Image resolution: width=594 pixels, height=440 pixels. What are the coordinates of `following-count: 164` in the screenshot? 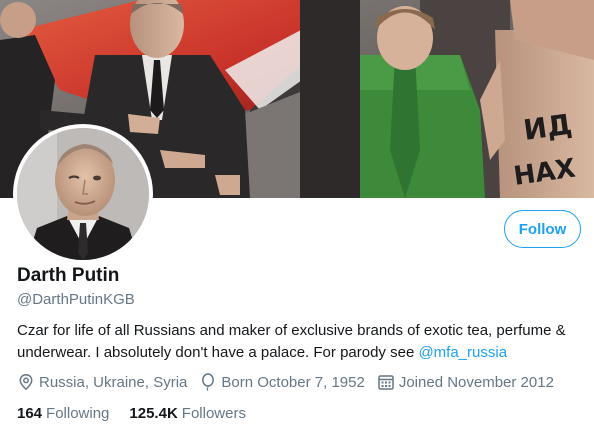 It's located at (30, 413).